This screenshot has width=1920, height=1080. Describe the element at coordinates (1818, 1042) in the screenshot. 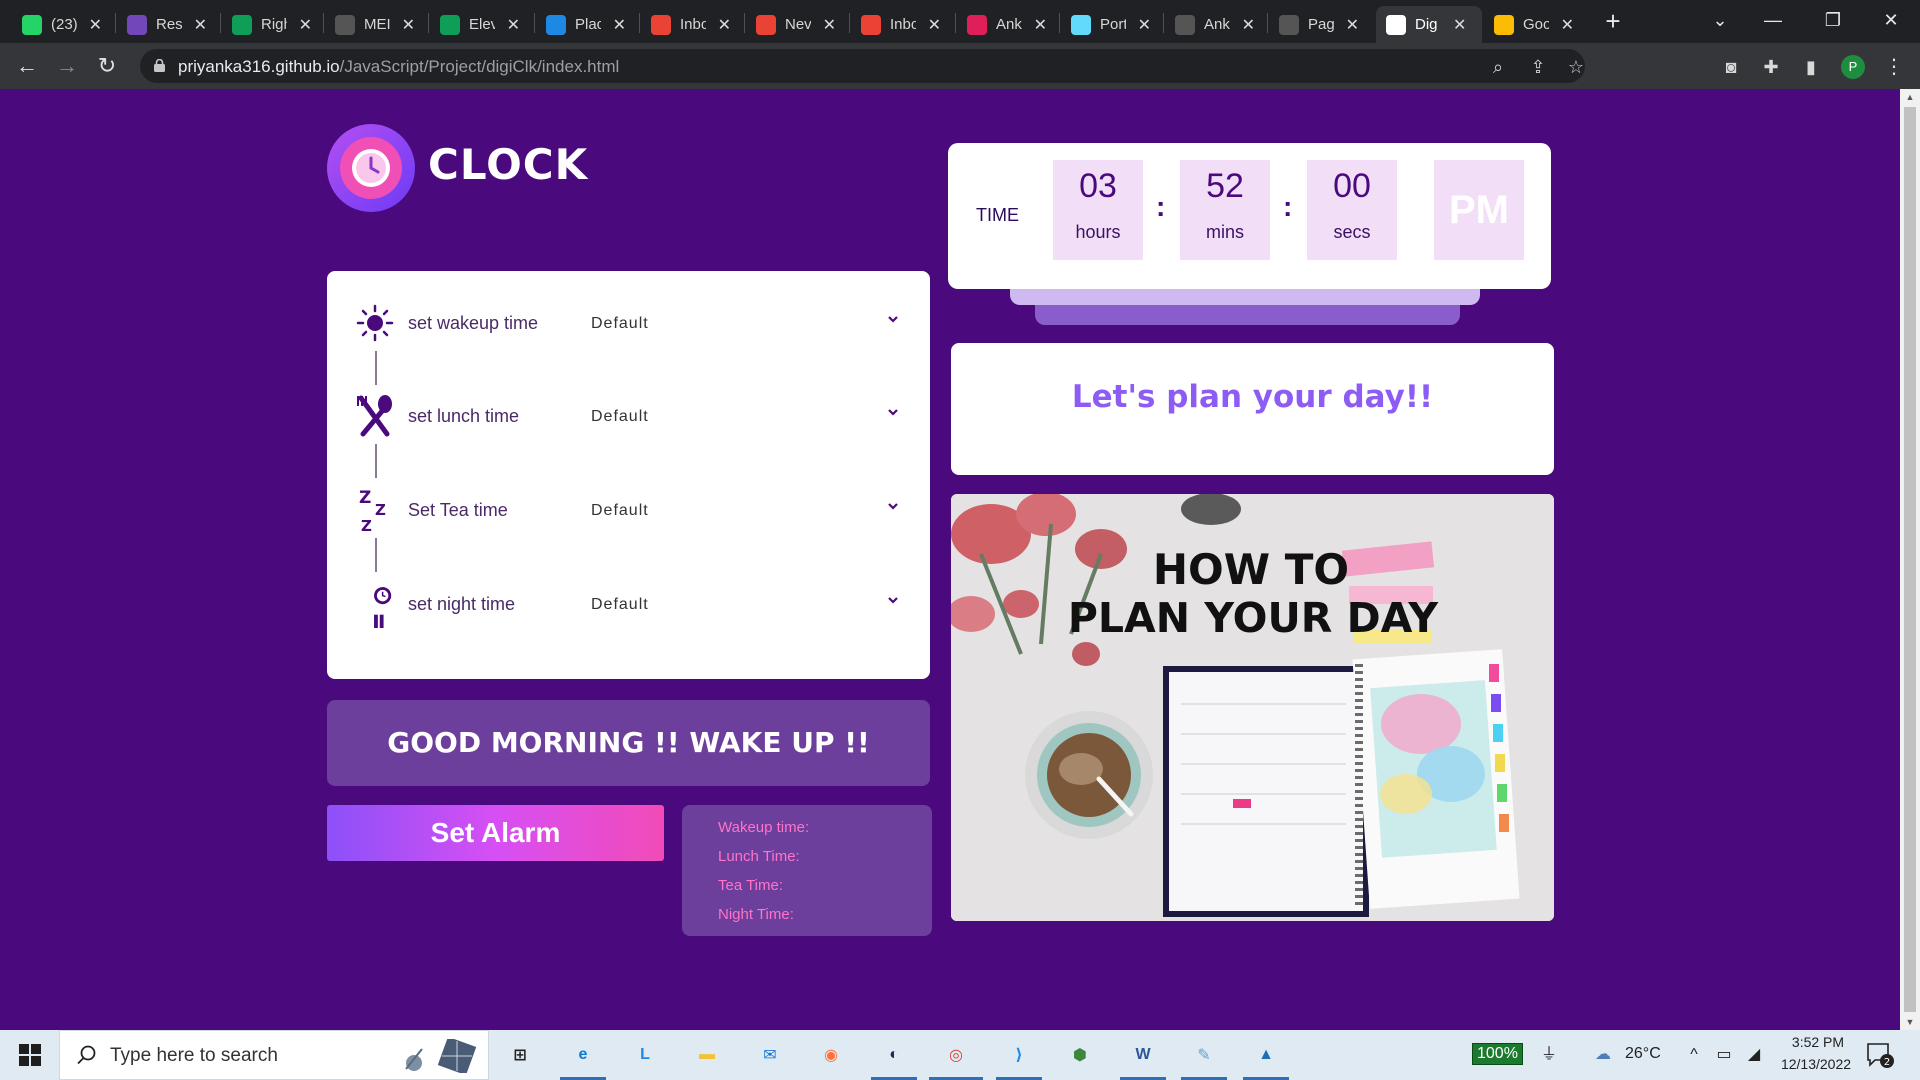

I see `taskbar-clock-time: 3:52 PM` at that location.